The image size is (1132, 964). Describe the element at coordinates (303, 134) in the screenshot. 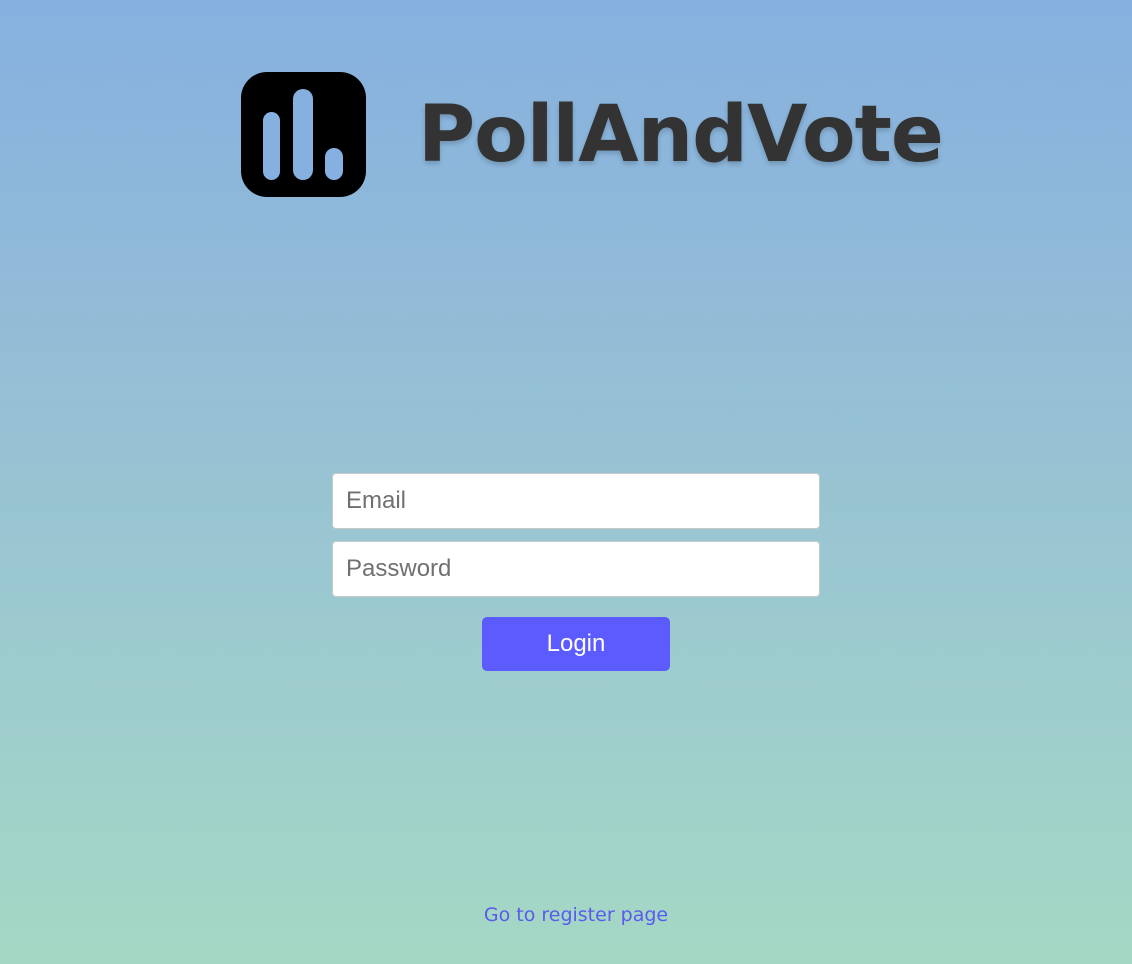

I see `bar-chart-icon` at that location.